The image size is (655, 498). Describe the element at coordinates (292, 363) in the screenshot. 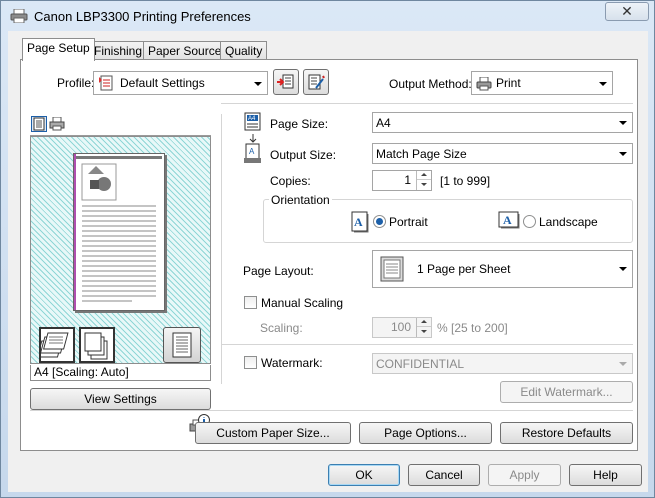

I see `watermark-label: Watermark:` at that location.